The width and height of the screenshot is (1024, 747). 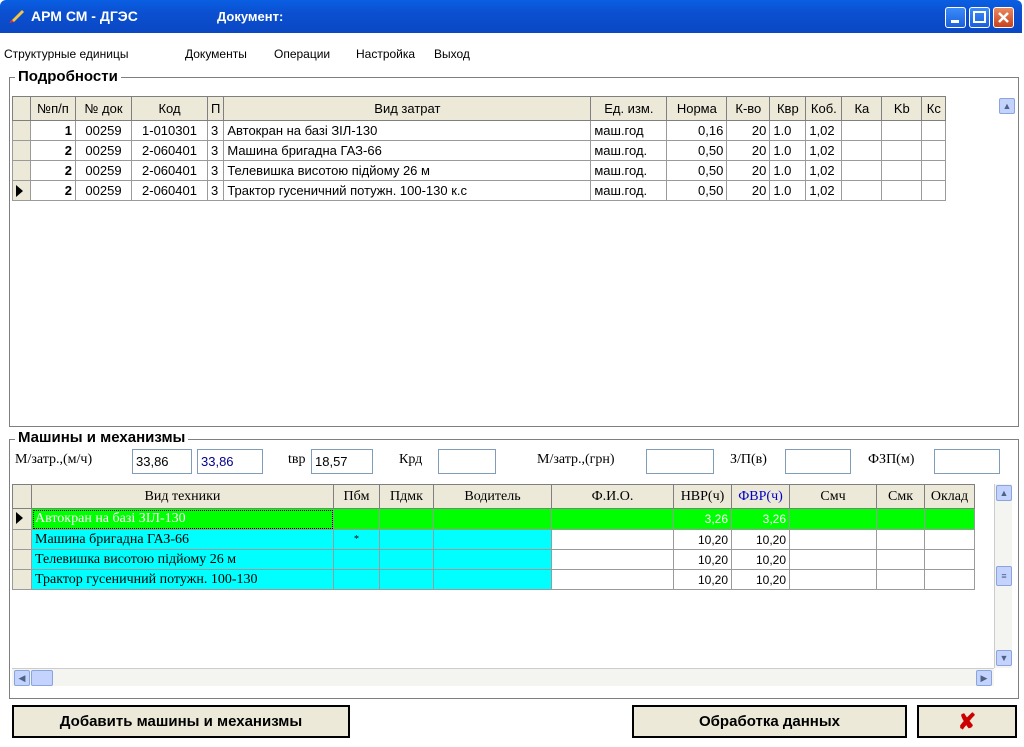 What do you see at coordinates (1003, 576) in the screenshot?
I see `machines-vertical-scrollbar: ▲ ≡ ▼` at bounding box center [1003, 576].